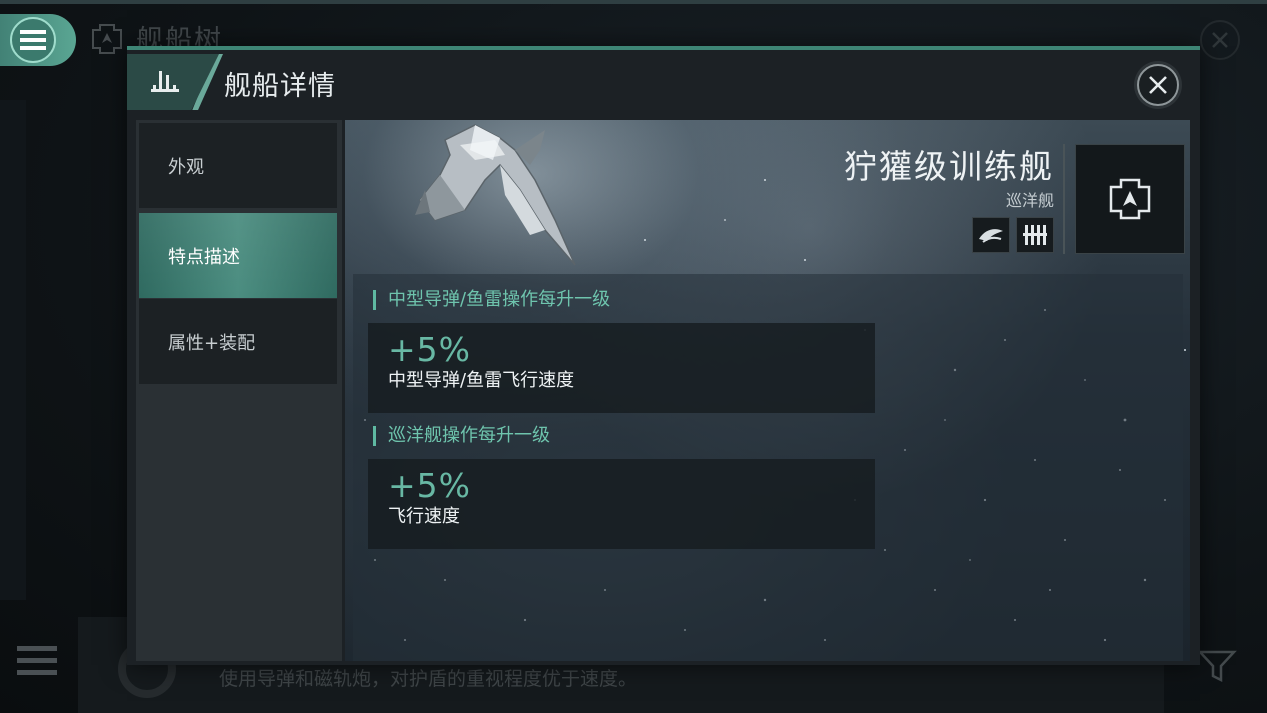 The image size is (1267, 713). Describe the element at coordinates (1064, 199) in the screenshot. I see `header-divider` at that location.